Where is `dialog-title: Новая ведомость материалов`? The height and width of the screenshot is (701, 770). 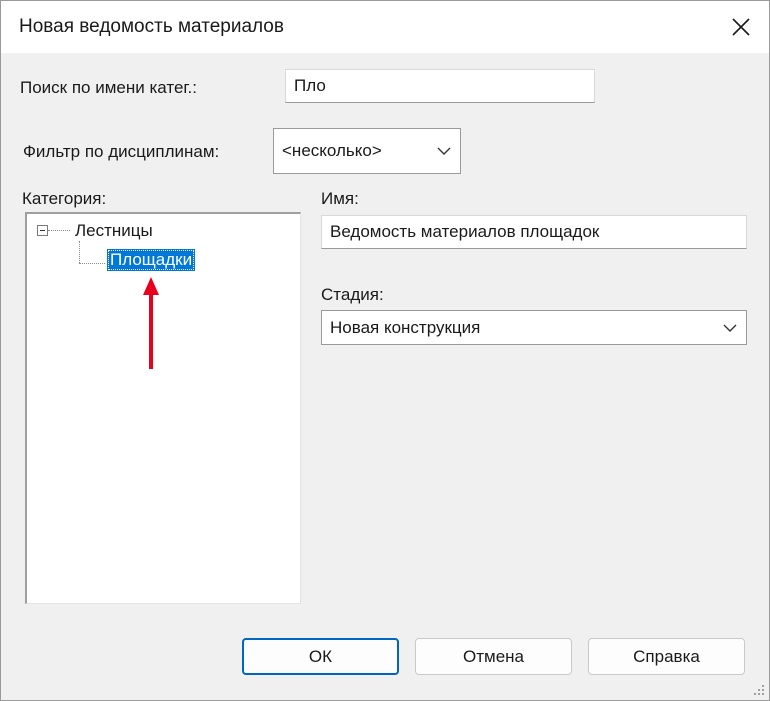
dialog-title: Новая ведомость материалов is located at coordinates (151, 26).